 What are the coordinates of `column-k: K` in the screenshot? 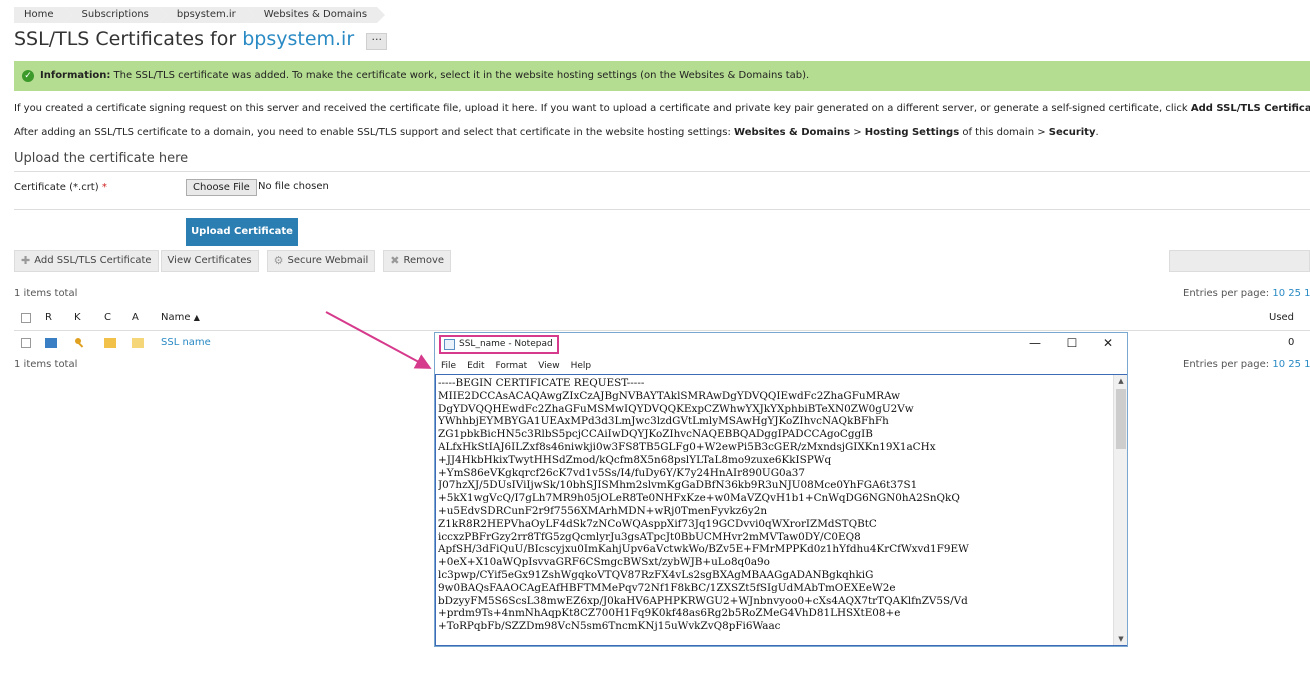 It's located at (77, 317).